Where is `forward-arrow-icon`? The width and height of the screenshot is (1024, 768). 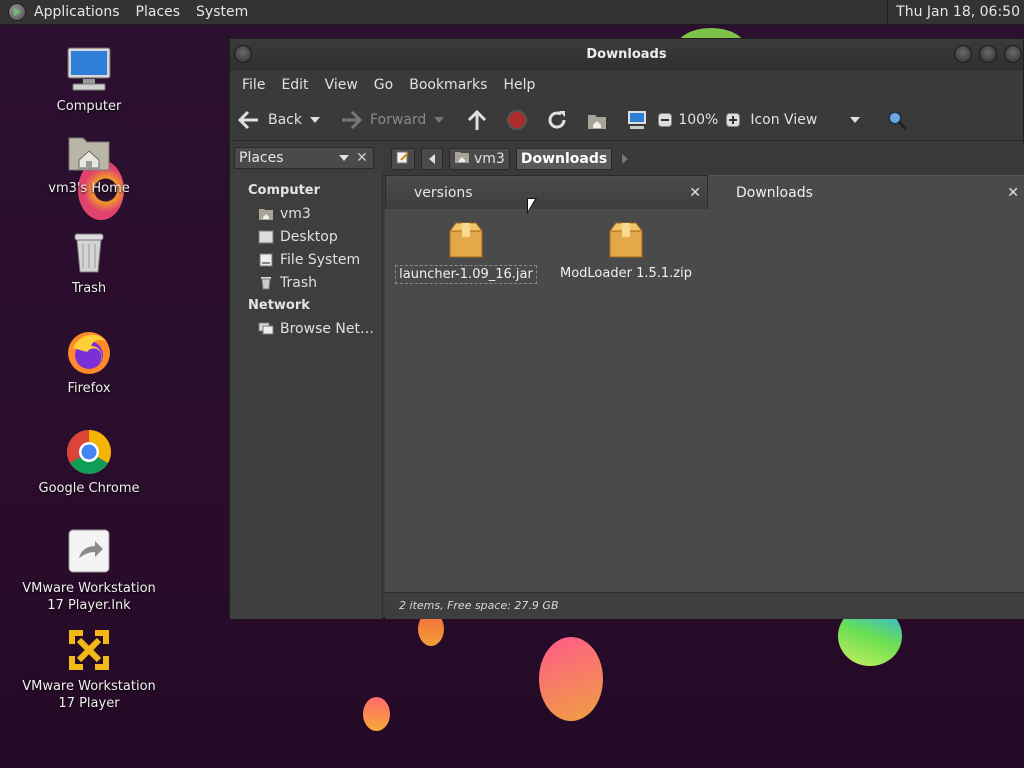 forward-arrow-icon is located at coordinates (351, 120).